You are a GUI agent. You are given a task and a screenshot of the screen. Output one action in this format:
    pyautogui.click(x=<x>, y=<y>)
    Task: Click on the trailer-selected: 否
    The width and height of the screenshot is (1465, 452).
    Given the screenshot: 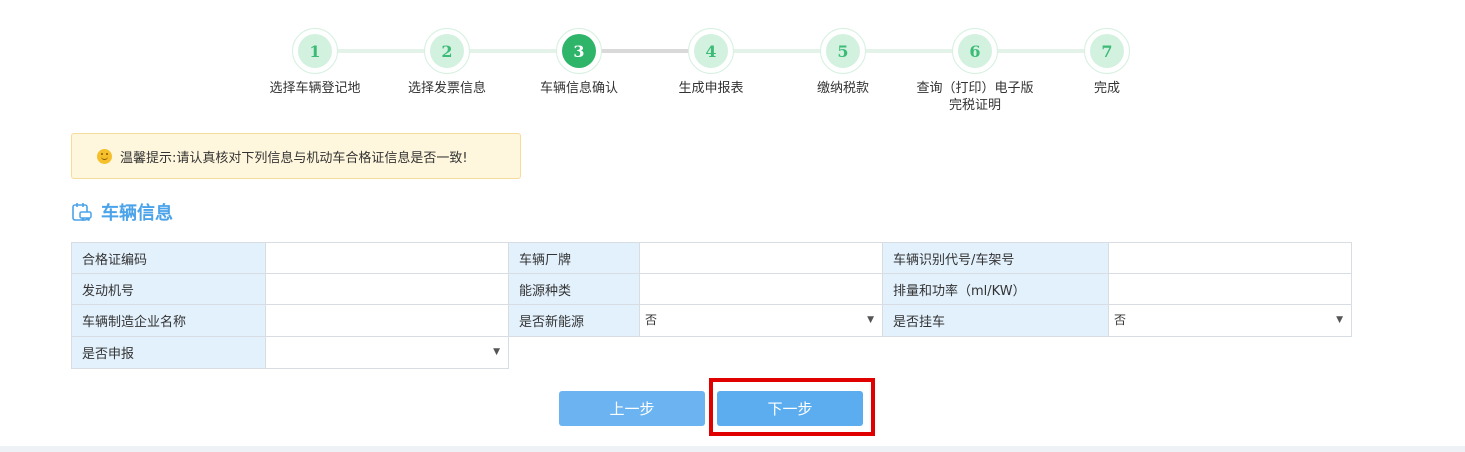 What is the action you would take?
    pyautogui.click(x=1120, y=320)
    